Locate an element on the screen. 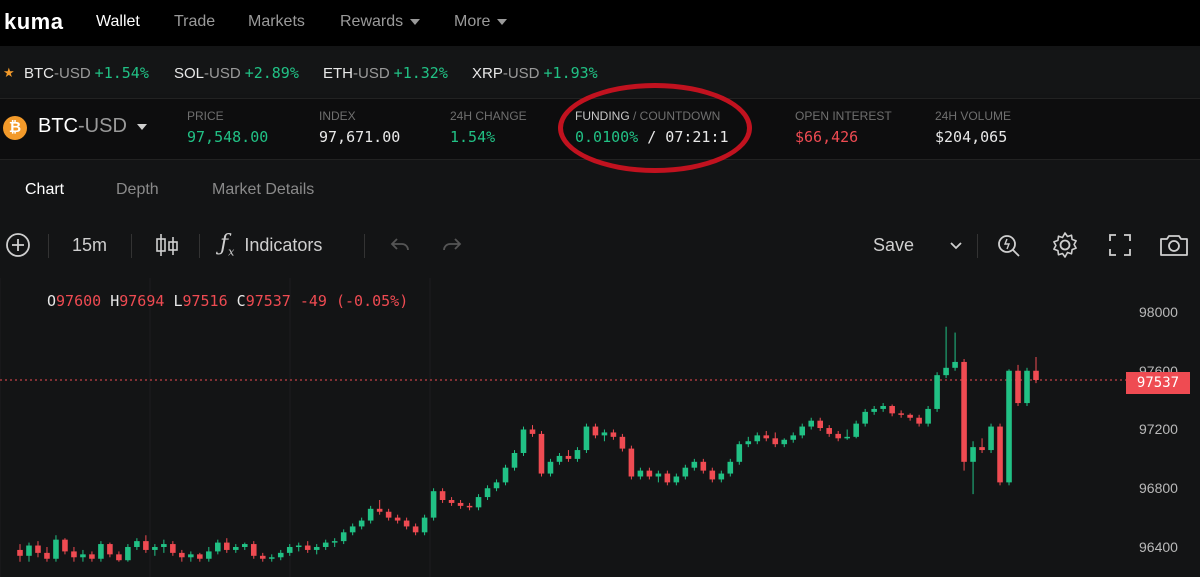  function-icon: ƒx is located at coordinates (227, 245).